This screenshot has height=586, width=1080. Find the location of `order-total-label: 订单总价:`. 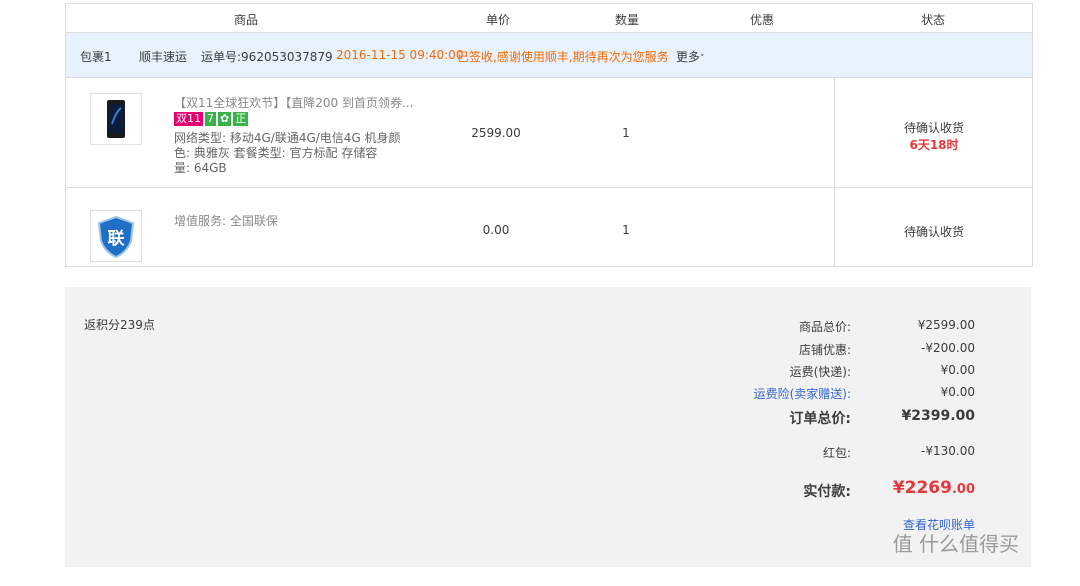

order-total-label: 订单总价: is located at coordinates (820, 419).